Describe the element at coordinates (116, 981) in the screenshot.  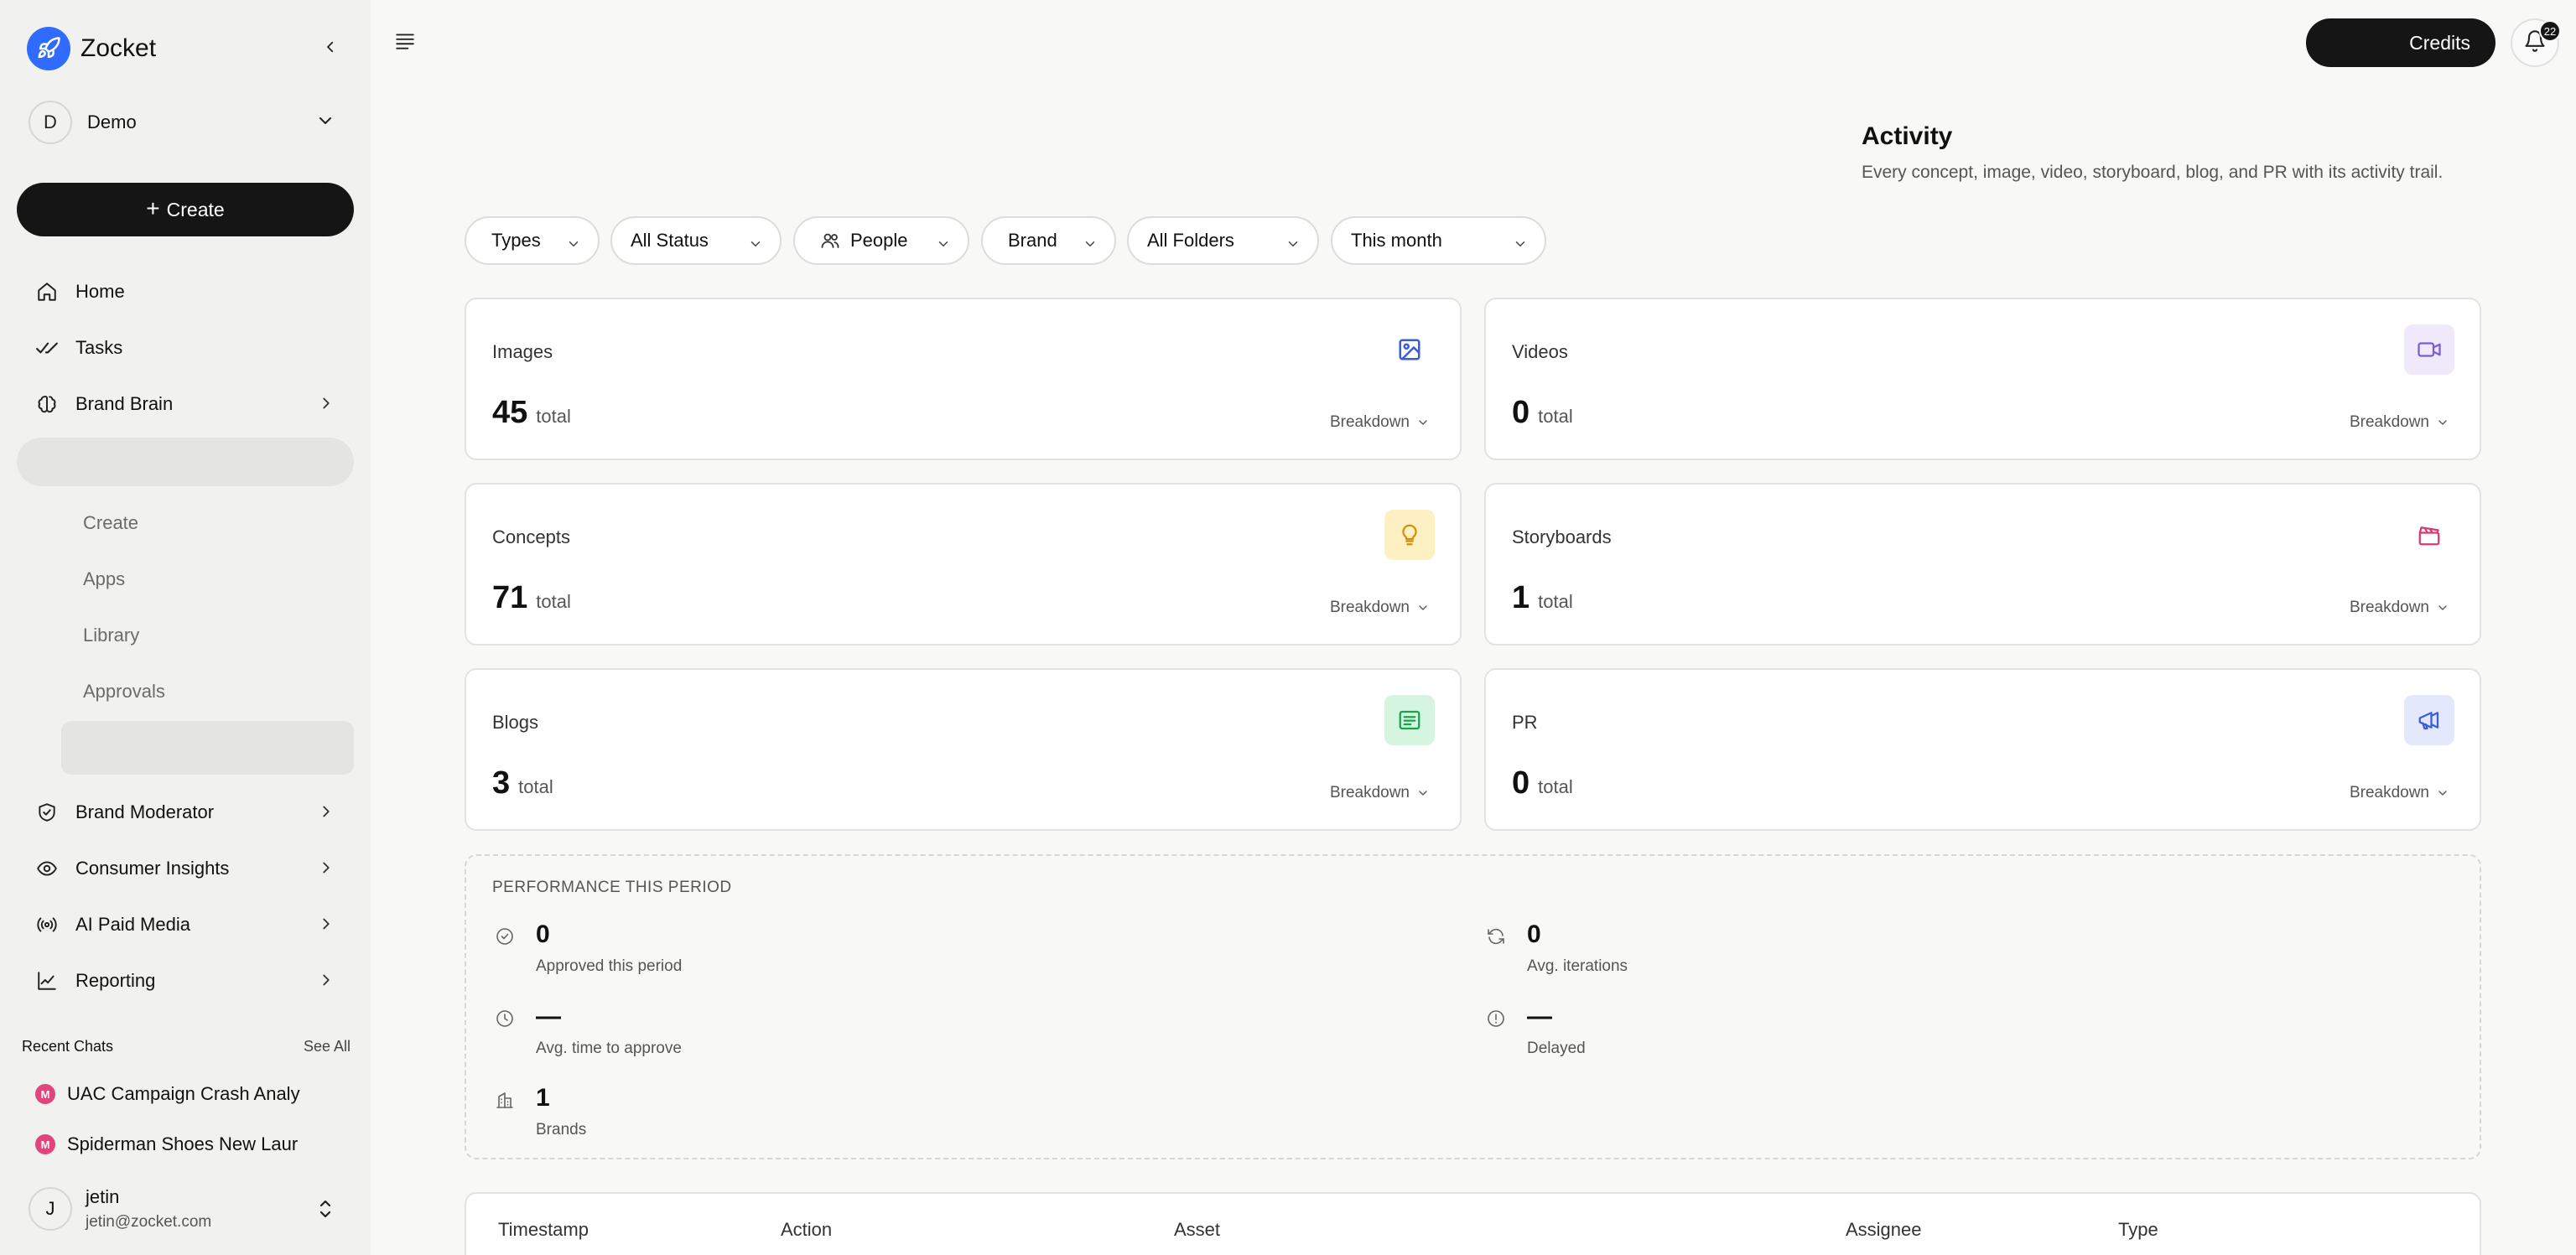
I see `sidebar-item-label: Reporting` at that location.